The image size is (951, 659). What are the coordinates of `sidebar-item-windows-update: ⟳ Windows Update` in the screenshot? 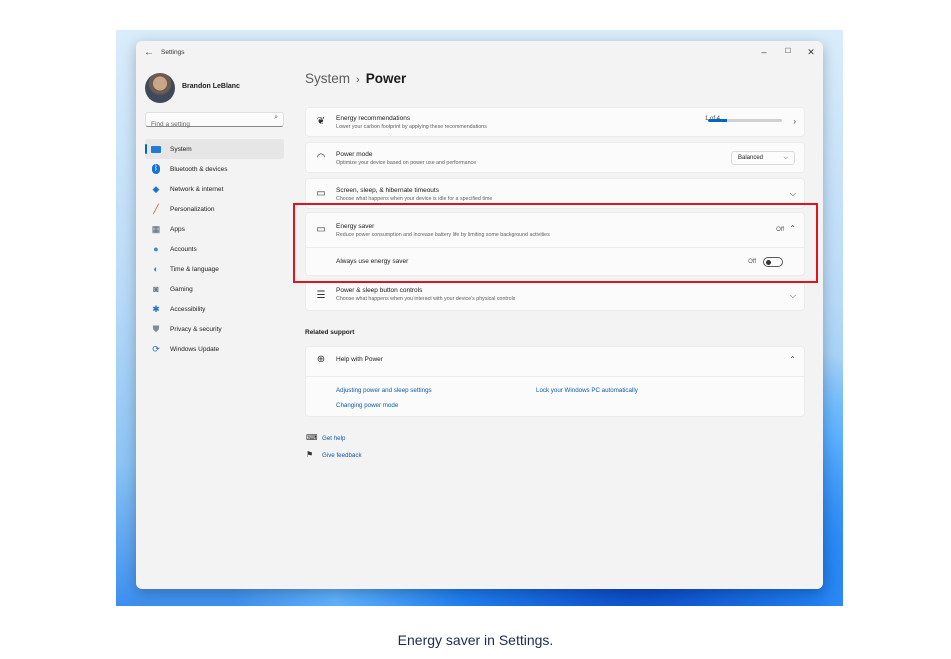 It's located at (214, 349).